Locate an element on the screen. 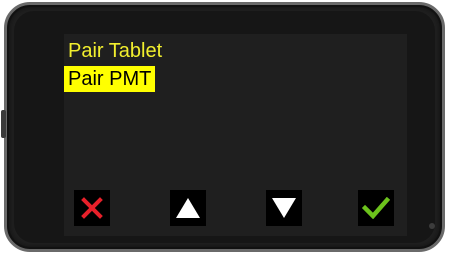  up-button is located at coordinates (188, 208).